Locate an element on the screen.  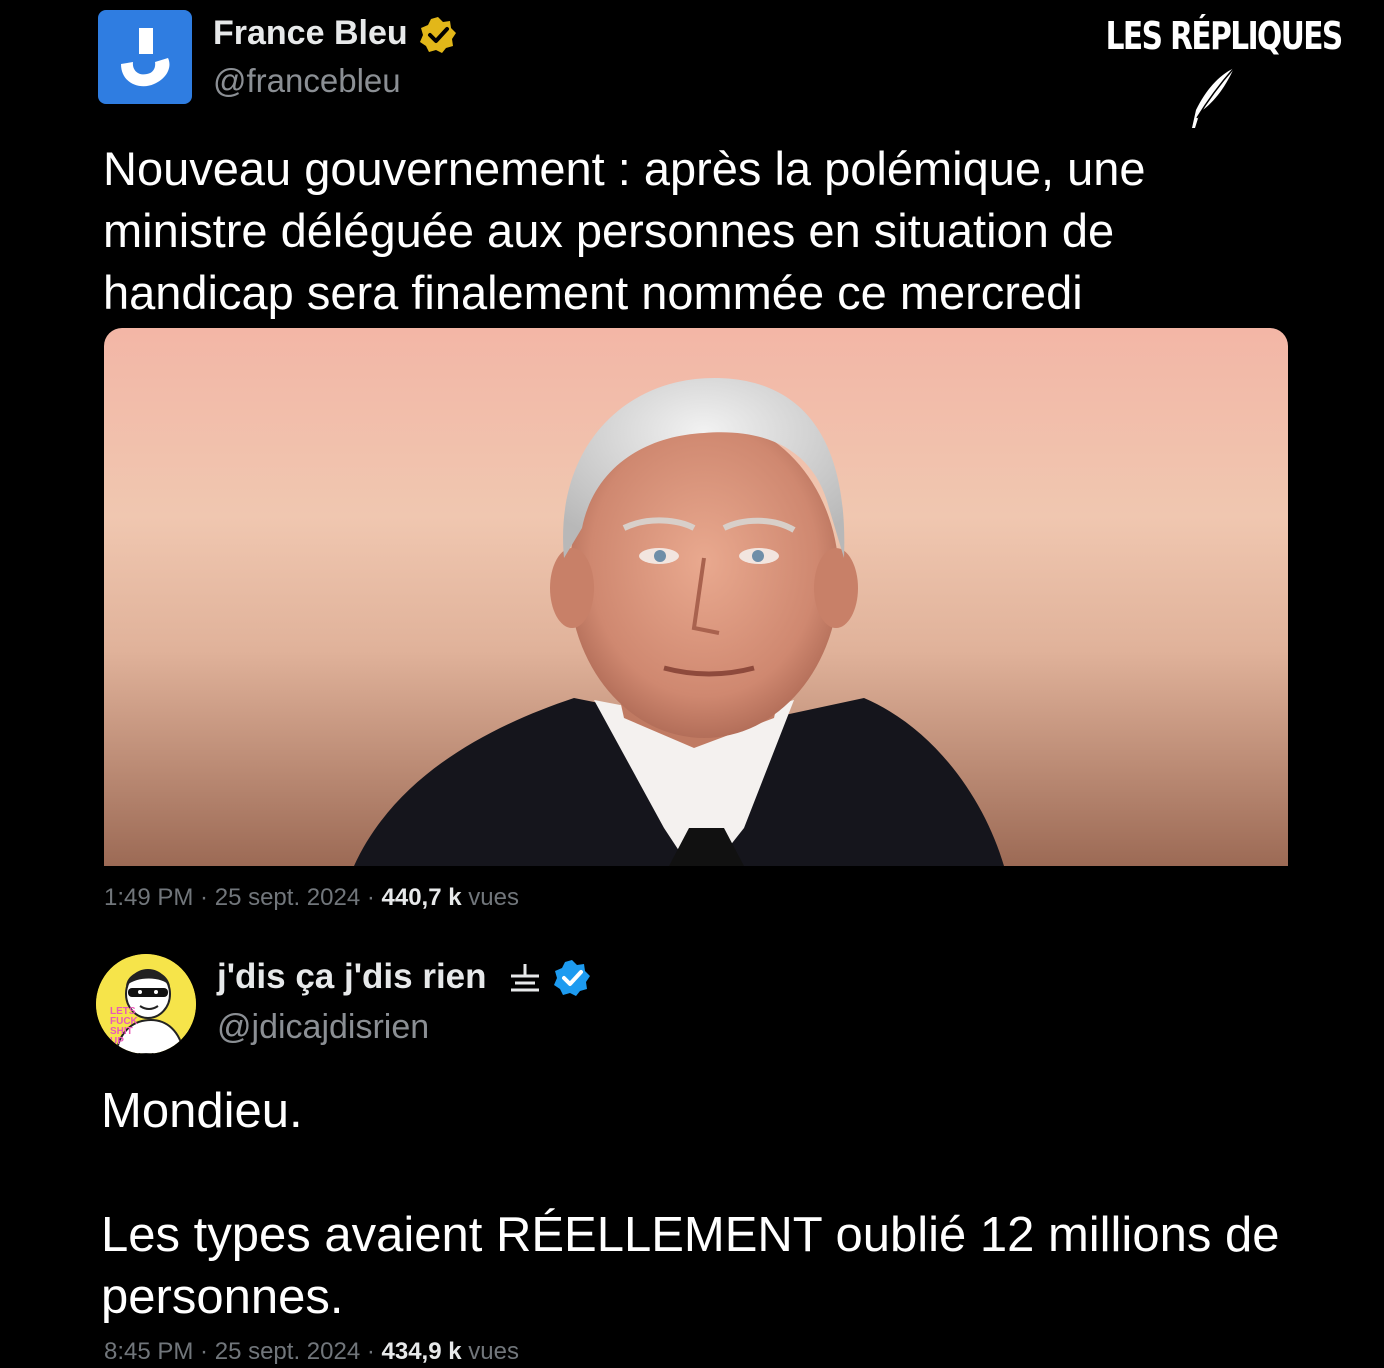
author-name: j'dis ça j'dis rien is located at coordinates (352, 977).